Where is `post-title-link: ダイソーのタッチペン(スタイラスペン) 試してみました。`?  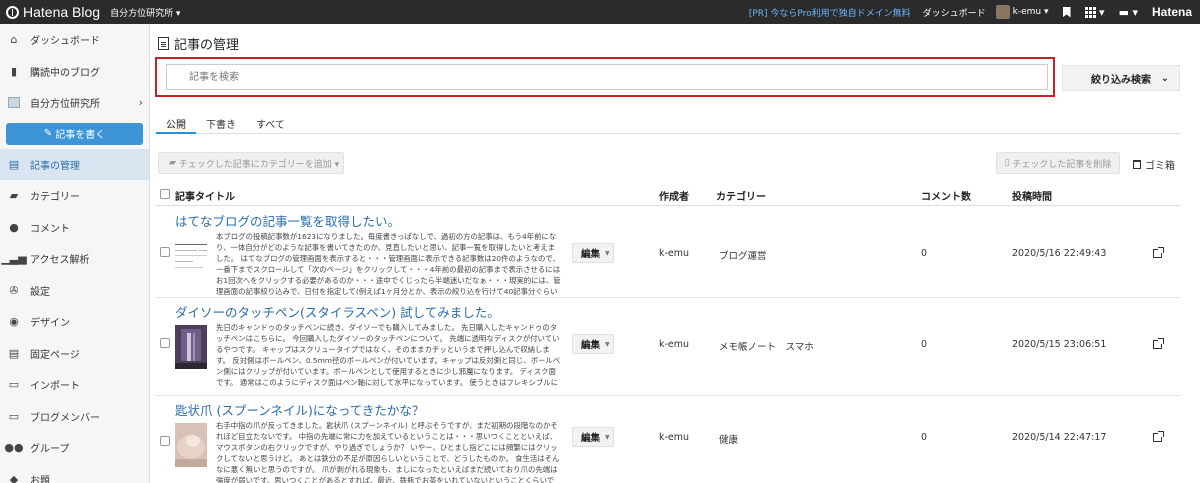
post-title-link: ダイソーのタッチペン(スタイラスペン) 試してみました。 is located at coordinates (337, 311).